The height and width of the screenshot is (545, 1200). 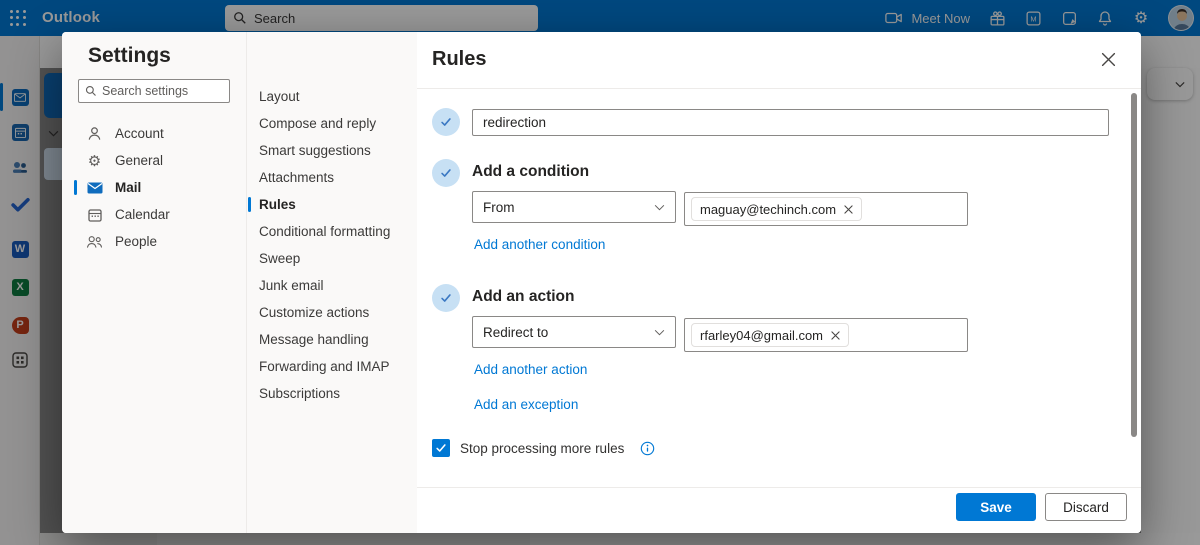 I want to click on settings-title: Settings, so click(x=129, y=55).